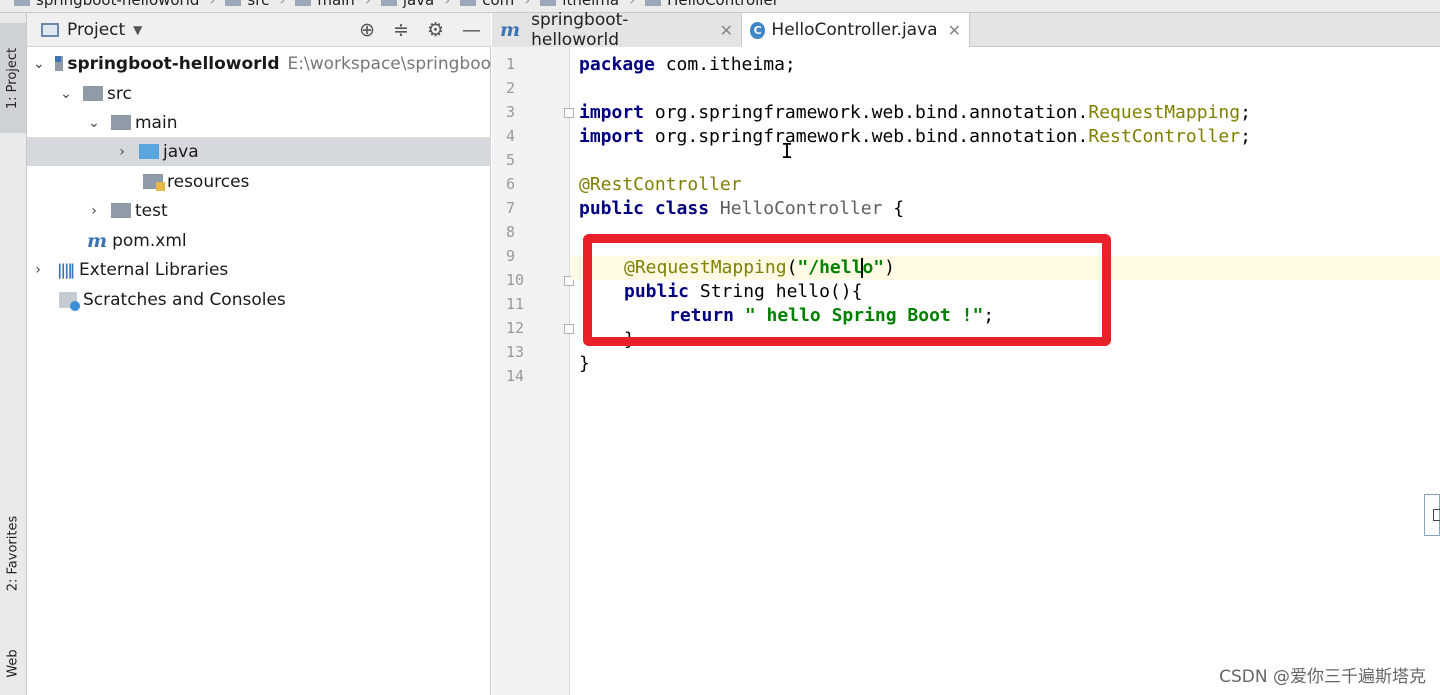  I want to click on line-number-gutter: 1 2 3 4 5 6 7 8 9 10 11 12 13 14, so click(533, 371).